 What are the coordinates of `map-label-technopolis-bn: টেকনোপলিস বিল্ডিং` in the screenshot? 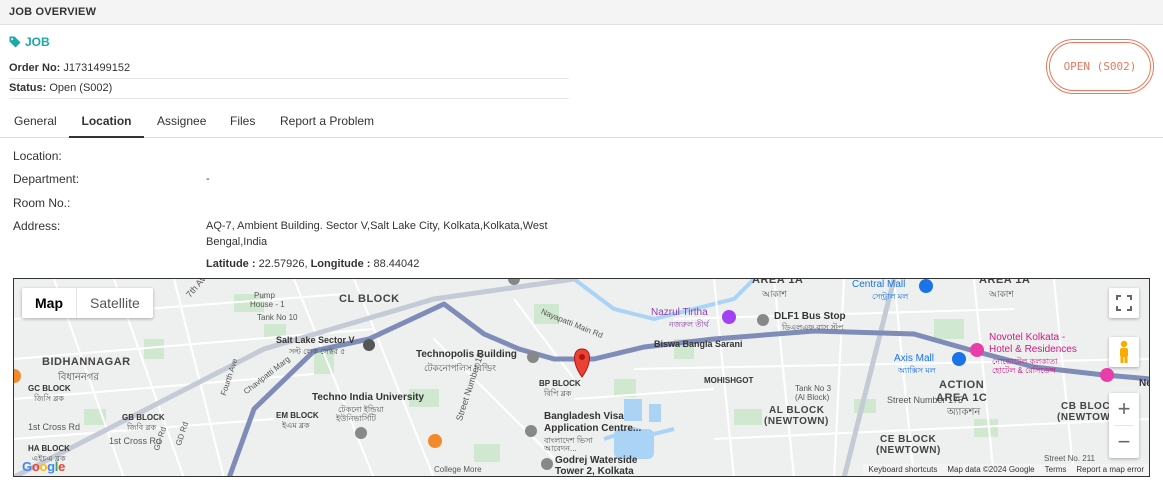 It's located at (460, 368).